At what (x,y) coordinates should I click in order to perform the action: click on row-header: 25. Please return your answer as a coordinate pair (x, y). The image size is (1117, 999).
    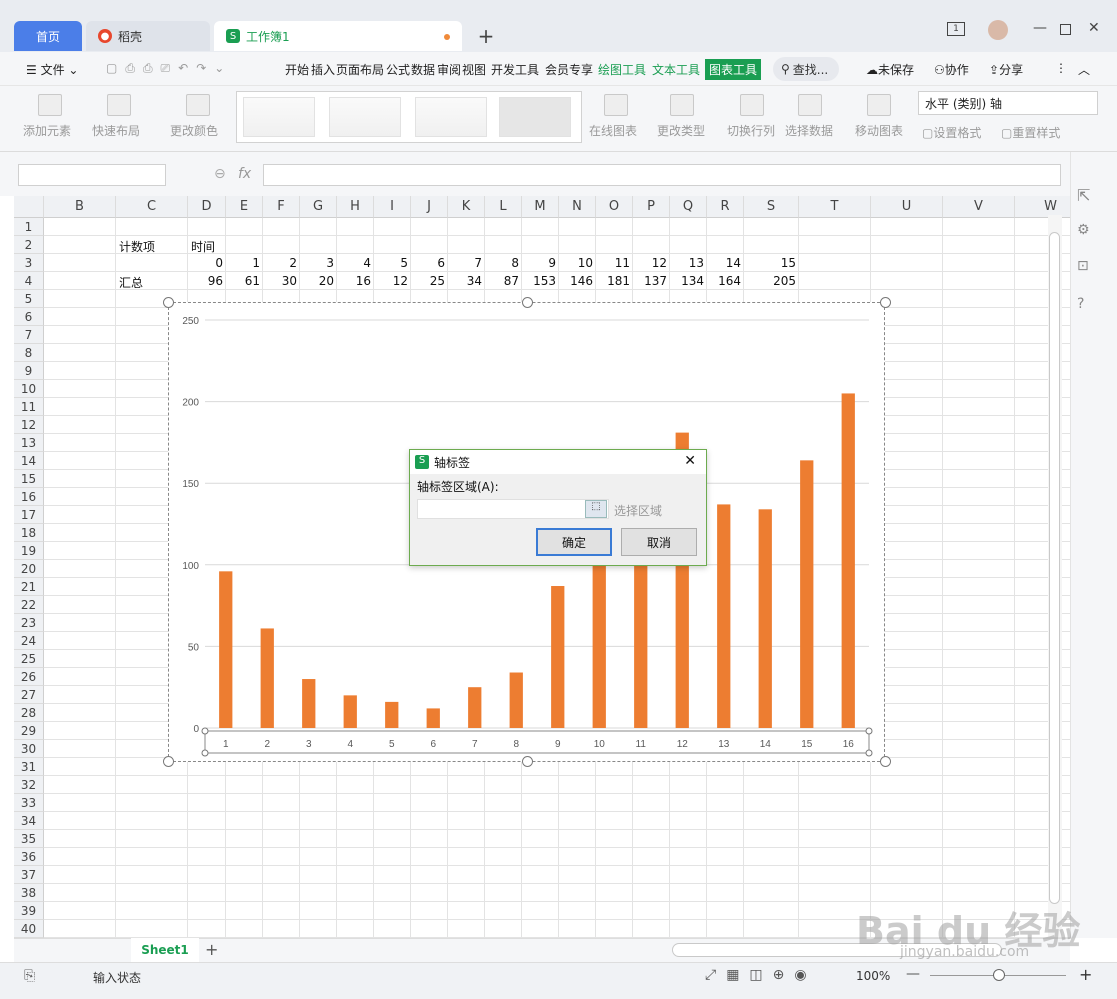
    Looking at the image, I should click on (29, 659).